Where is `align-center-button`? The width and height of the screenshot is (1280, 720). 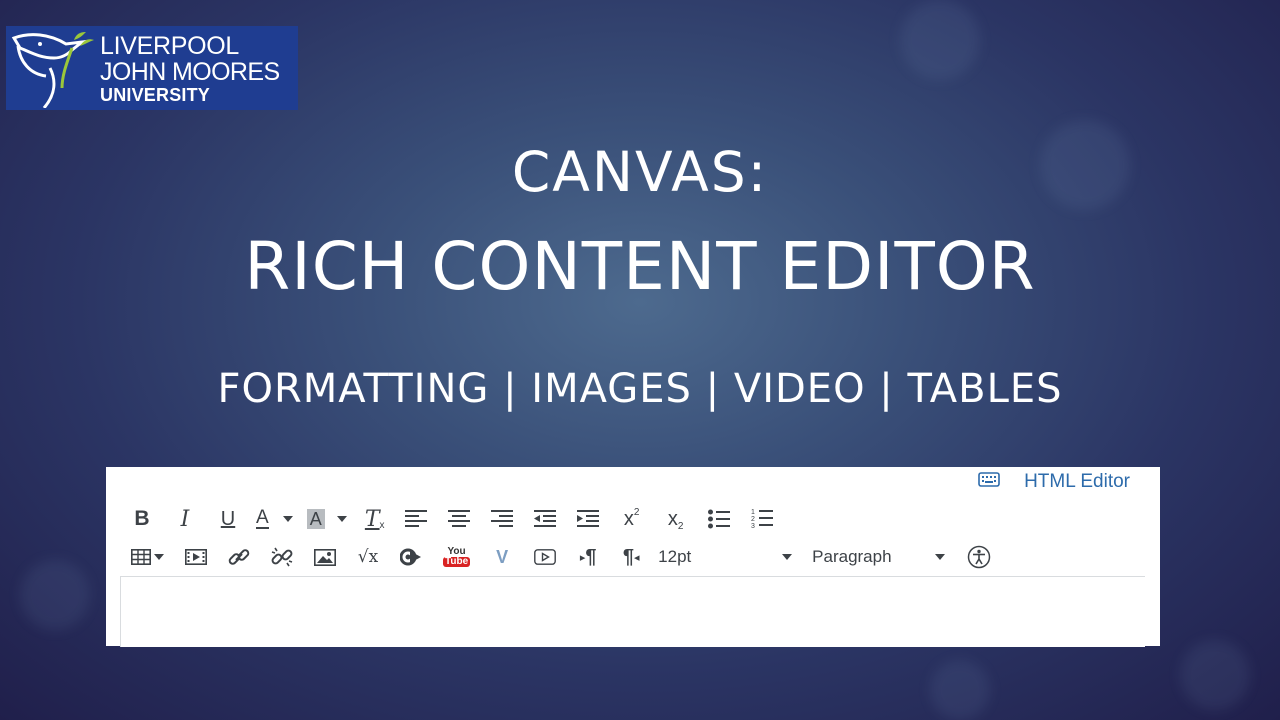 align-center-button is located at coordinates (458, 519).